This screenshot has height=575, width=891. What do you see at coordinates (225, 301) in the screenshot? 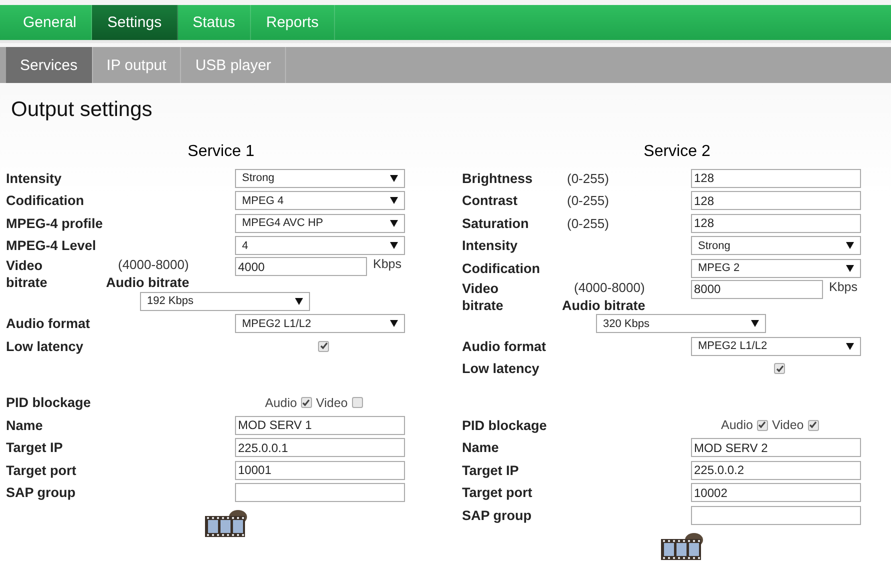
I see `dropdown: 192 Kbps` at bounding box center [225, 301].